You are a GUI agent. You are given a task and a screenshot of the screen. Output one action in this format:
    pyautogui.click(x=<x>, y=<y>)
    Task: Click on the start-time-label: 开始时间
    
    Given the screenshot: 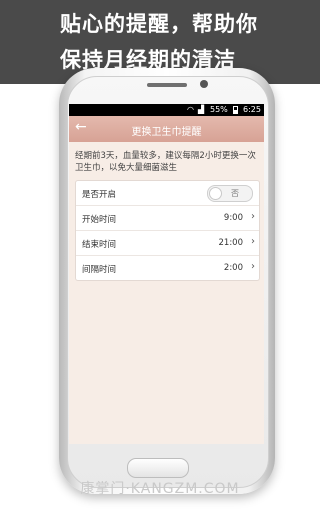 What is the action you would take?
    pyautogui.click(x=99, y=220)
    